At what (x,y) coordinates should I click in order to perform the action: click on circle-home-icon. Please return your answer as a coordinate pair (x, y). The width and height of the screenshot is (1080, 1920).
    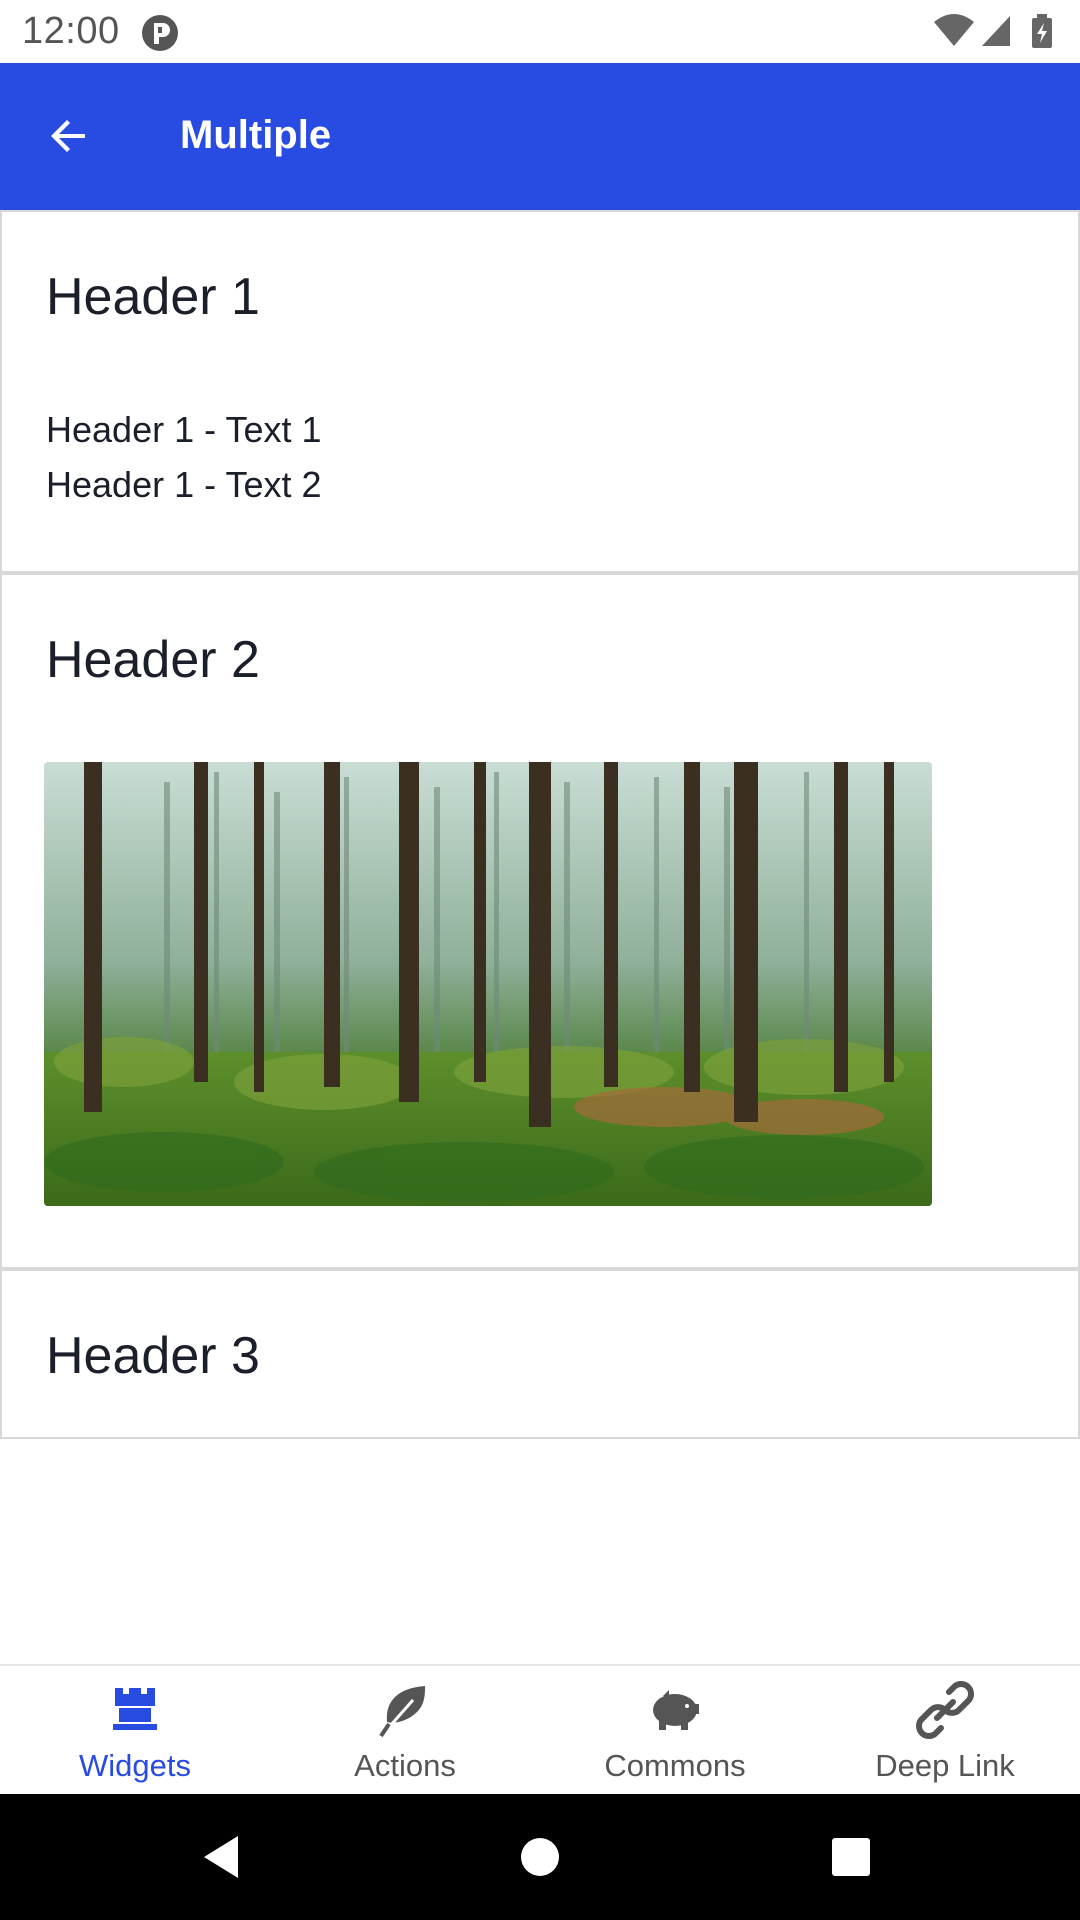
    Looking at the image, I should click on (540, 1857).